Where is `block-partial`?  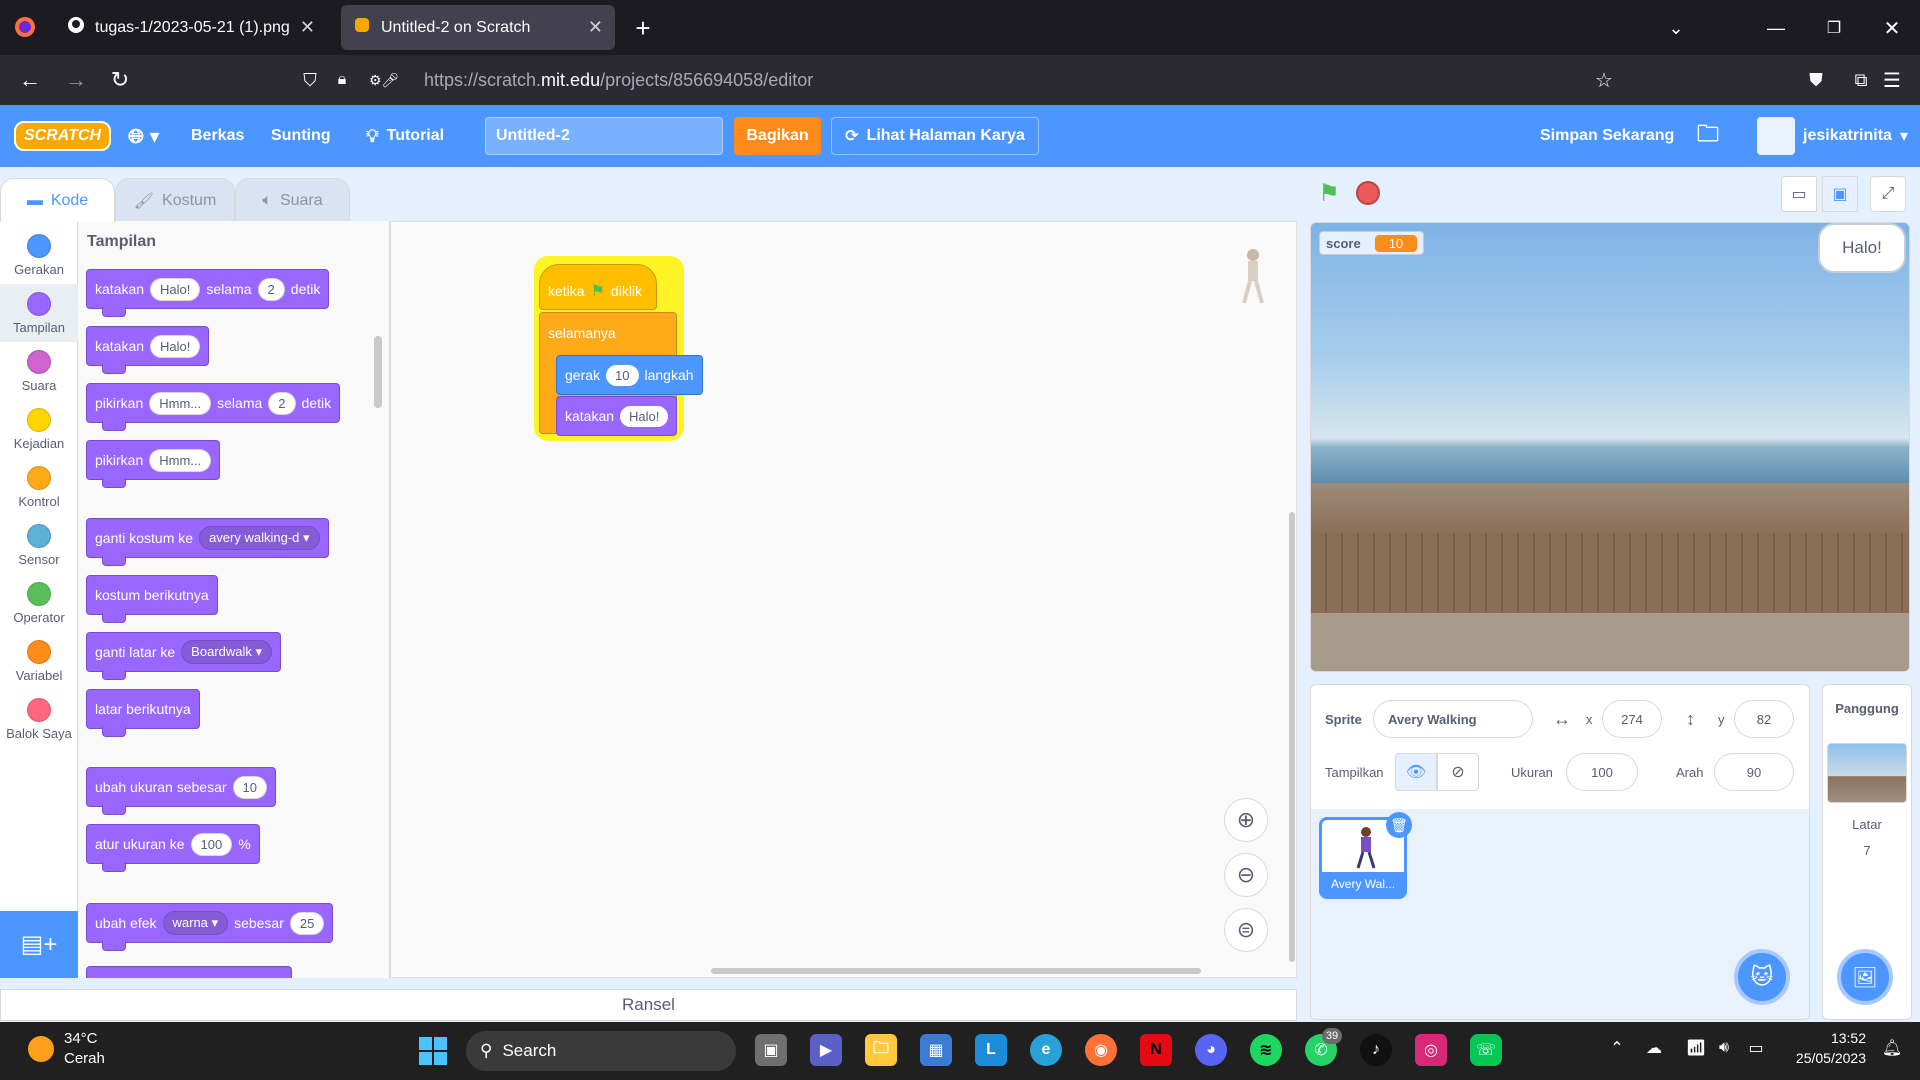
block-partial is located at coordinates (189, 972).